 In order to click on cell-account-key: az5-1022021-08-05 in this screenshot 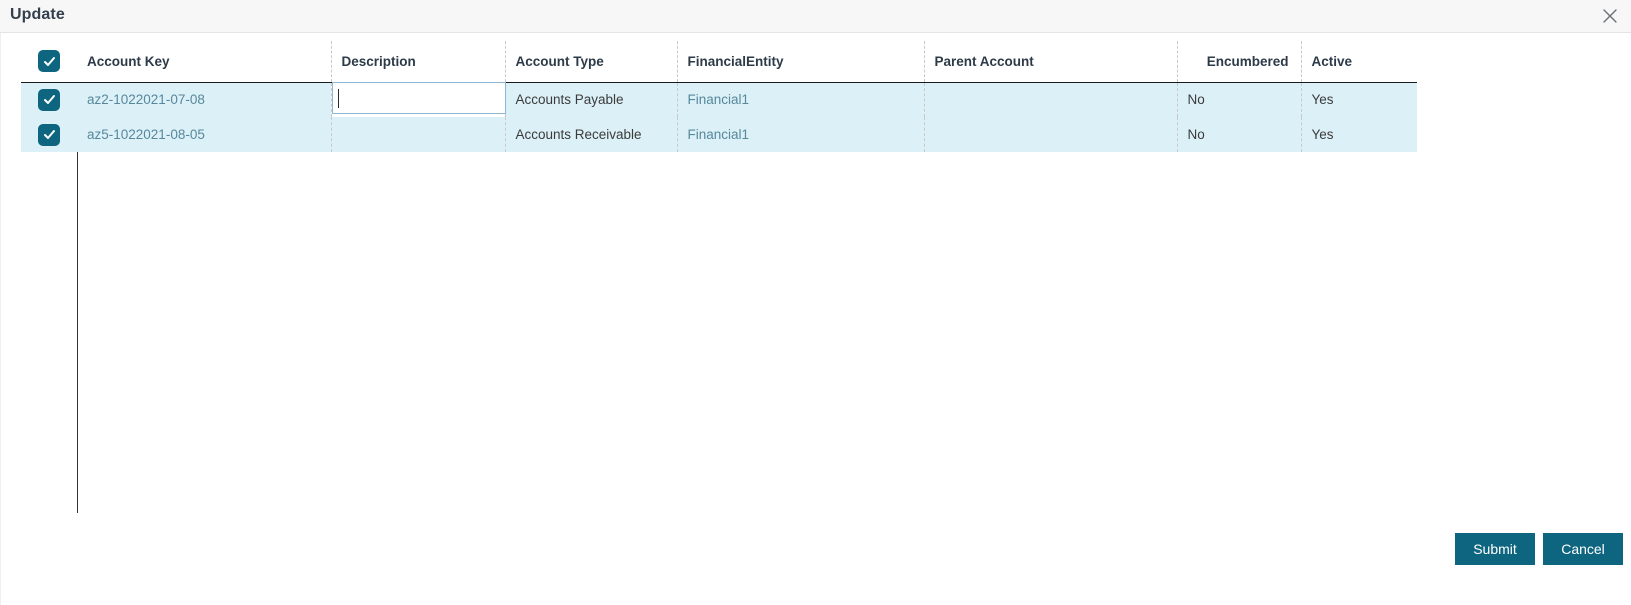, I will do `click(204, 134)`.